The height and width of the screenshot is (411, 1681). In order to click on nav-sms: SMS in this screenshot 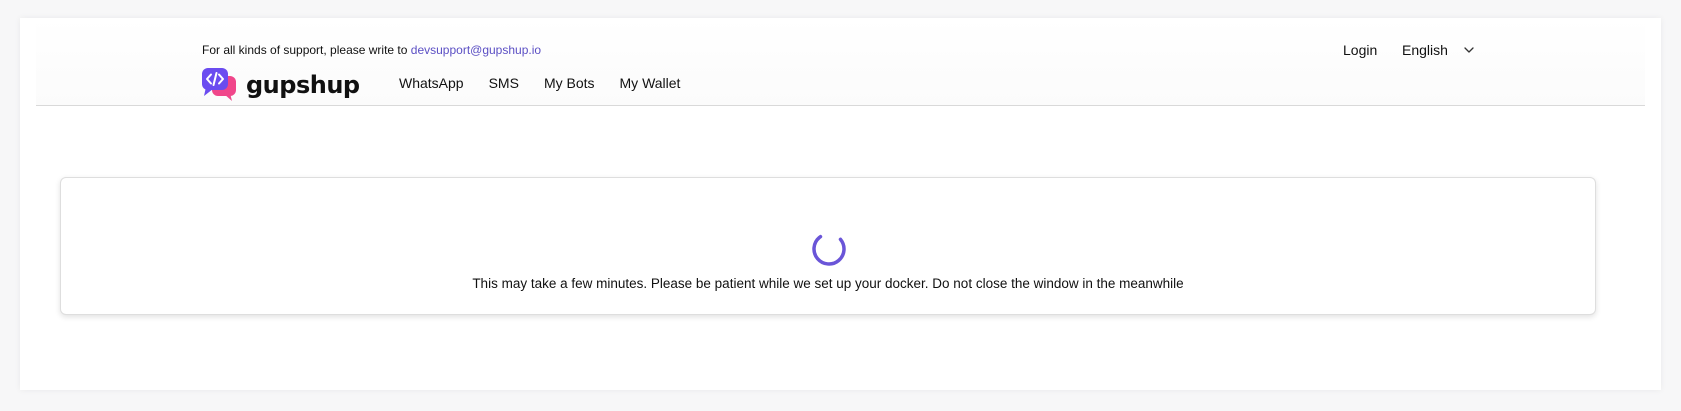, I will do `click(504, 83)`.